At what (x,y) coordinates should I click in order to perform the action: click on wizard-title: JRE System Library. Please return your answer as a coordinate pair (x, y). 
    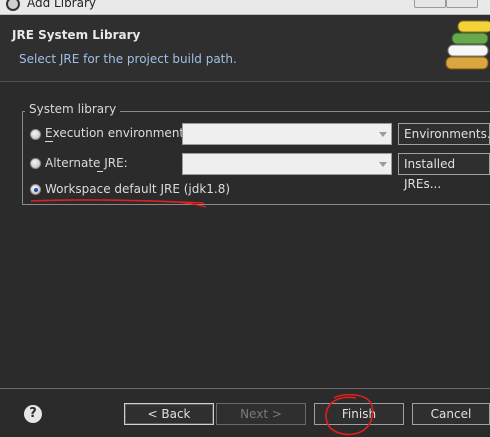
    Looking at the image, I should click on (76, 35).